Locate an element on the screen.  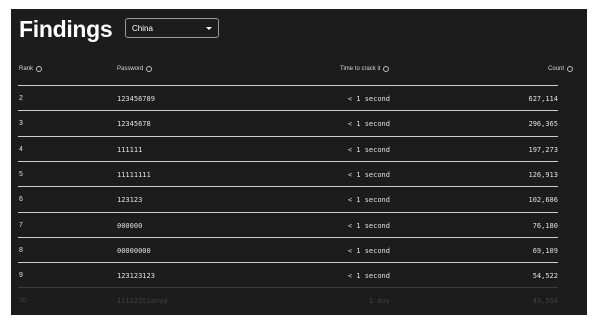
cell-count: 102,686 is located at coordinates (543, 200).